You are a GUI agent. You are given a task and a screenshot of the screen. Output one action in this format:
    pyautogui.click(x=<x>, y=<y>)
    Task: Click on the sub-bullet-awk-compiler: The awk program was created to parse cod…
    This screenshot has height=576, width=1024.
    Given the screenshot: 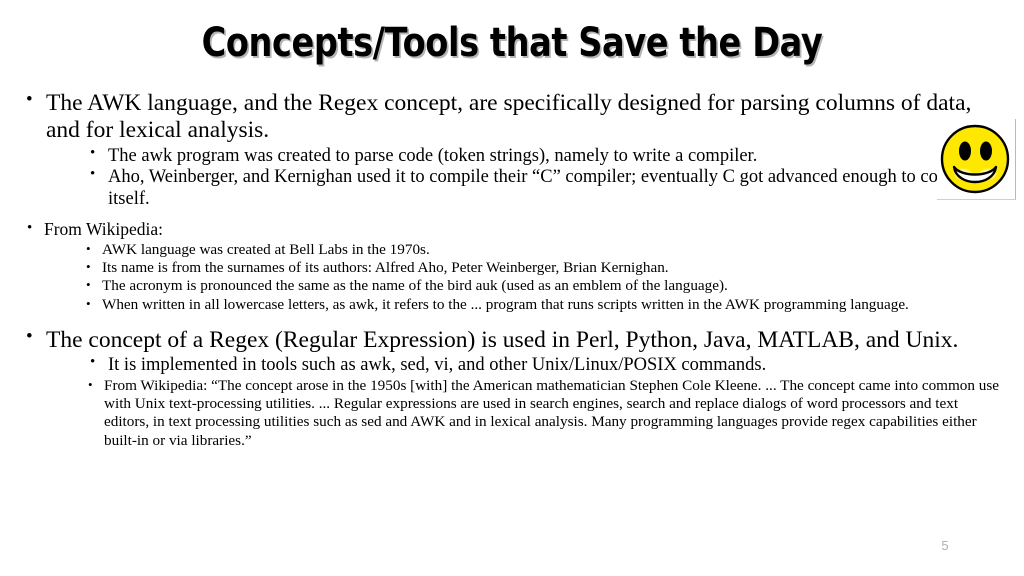 What is the action you would take?
    pyautogui.click(x=543, y=156)
    